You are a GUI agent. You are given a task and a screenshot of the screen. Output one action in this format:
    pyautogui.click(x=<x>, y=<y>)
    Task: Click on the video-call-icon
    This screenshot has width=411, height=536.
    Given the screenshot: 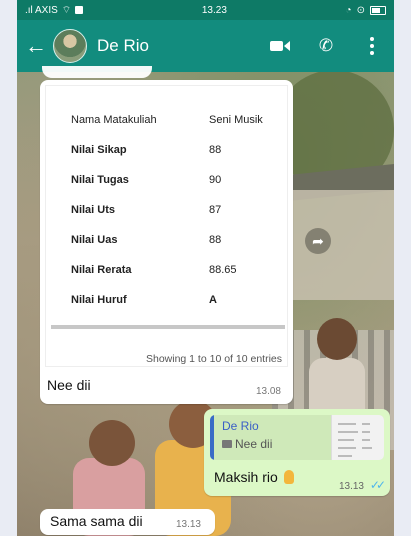 What is the action you would take?
    pyautogui.click(x=280, y=46)
    